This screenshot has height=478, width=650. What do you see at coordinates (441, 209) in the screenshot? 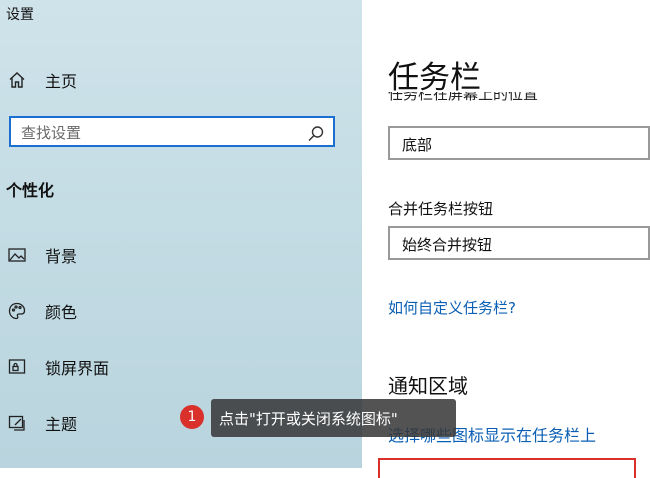
I see `combine-buttons-label: 合并任务栏按钮` at bounding box center [441, 209].